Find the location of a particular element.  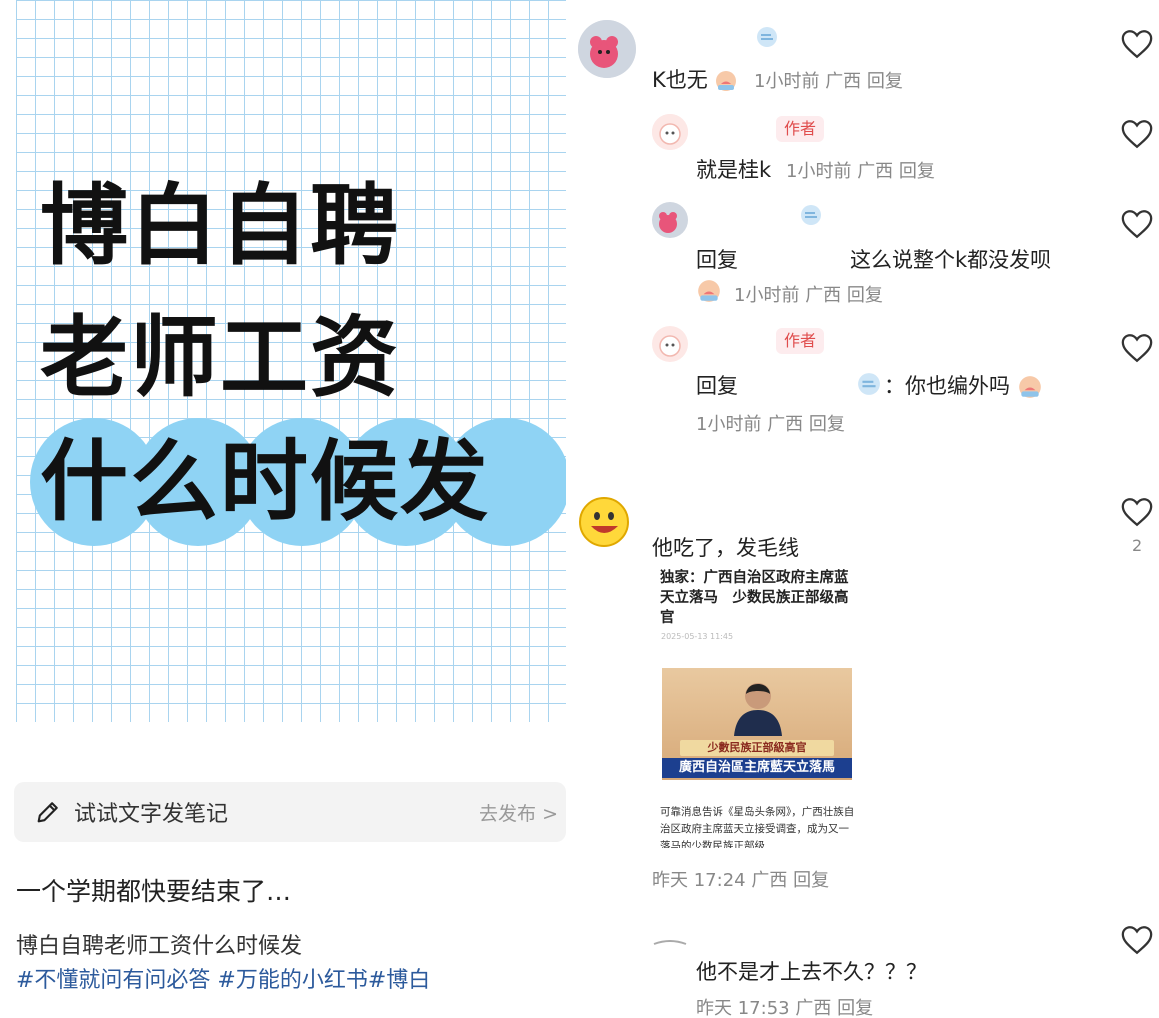

comment-text: K也无 is located at coordinates (695, 79).